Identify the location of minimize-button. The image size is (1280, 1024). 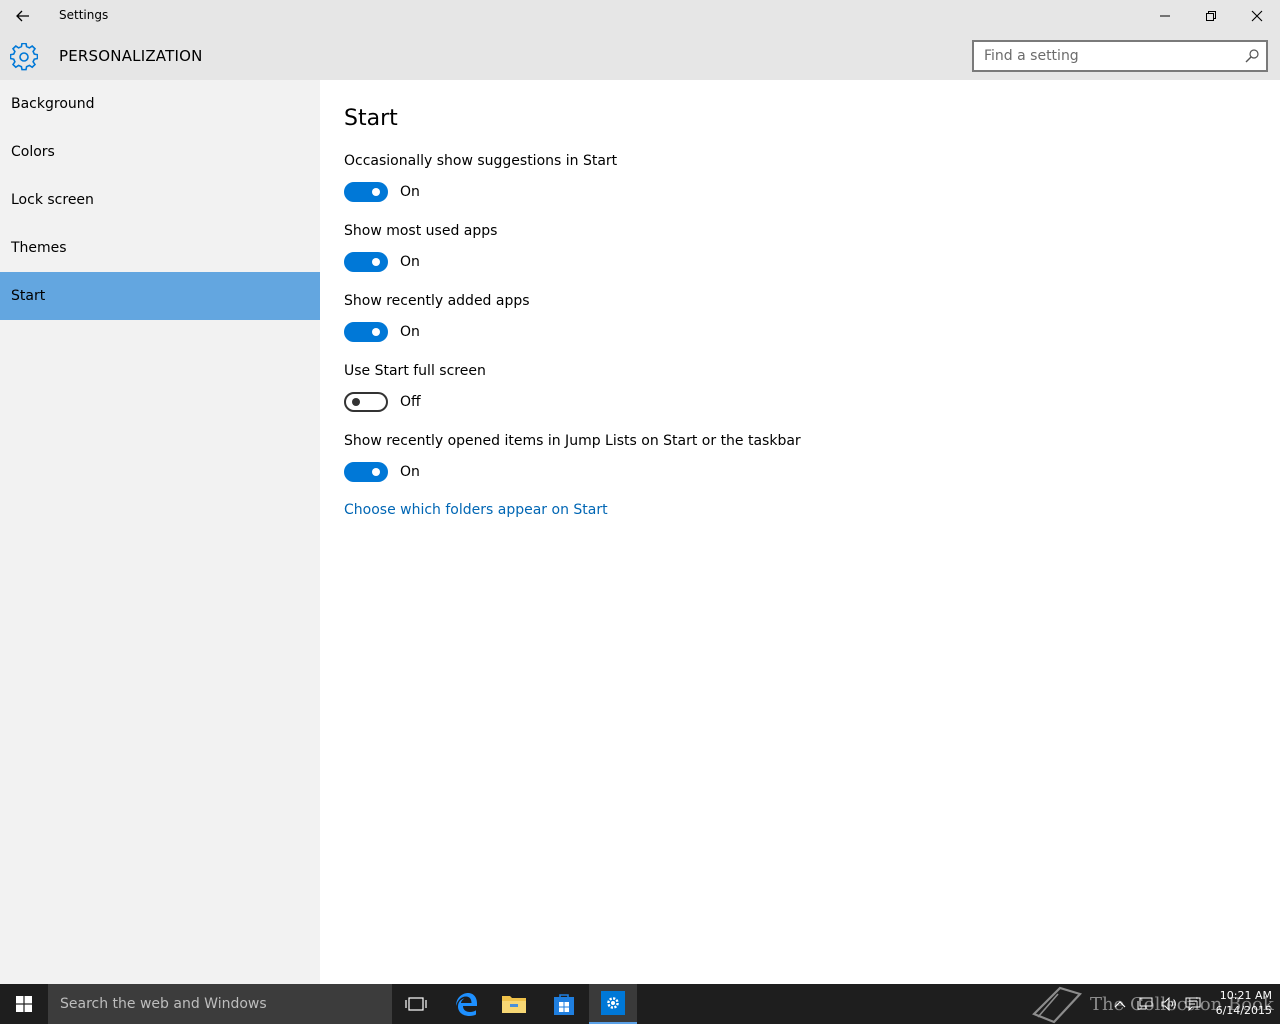
(1165, 16).